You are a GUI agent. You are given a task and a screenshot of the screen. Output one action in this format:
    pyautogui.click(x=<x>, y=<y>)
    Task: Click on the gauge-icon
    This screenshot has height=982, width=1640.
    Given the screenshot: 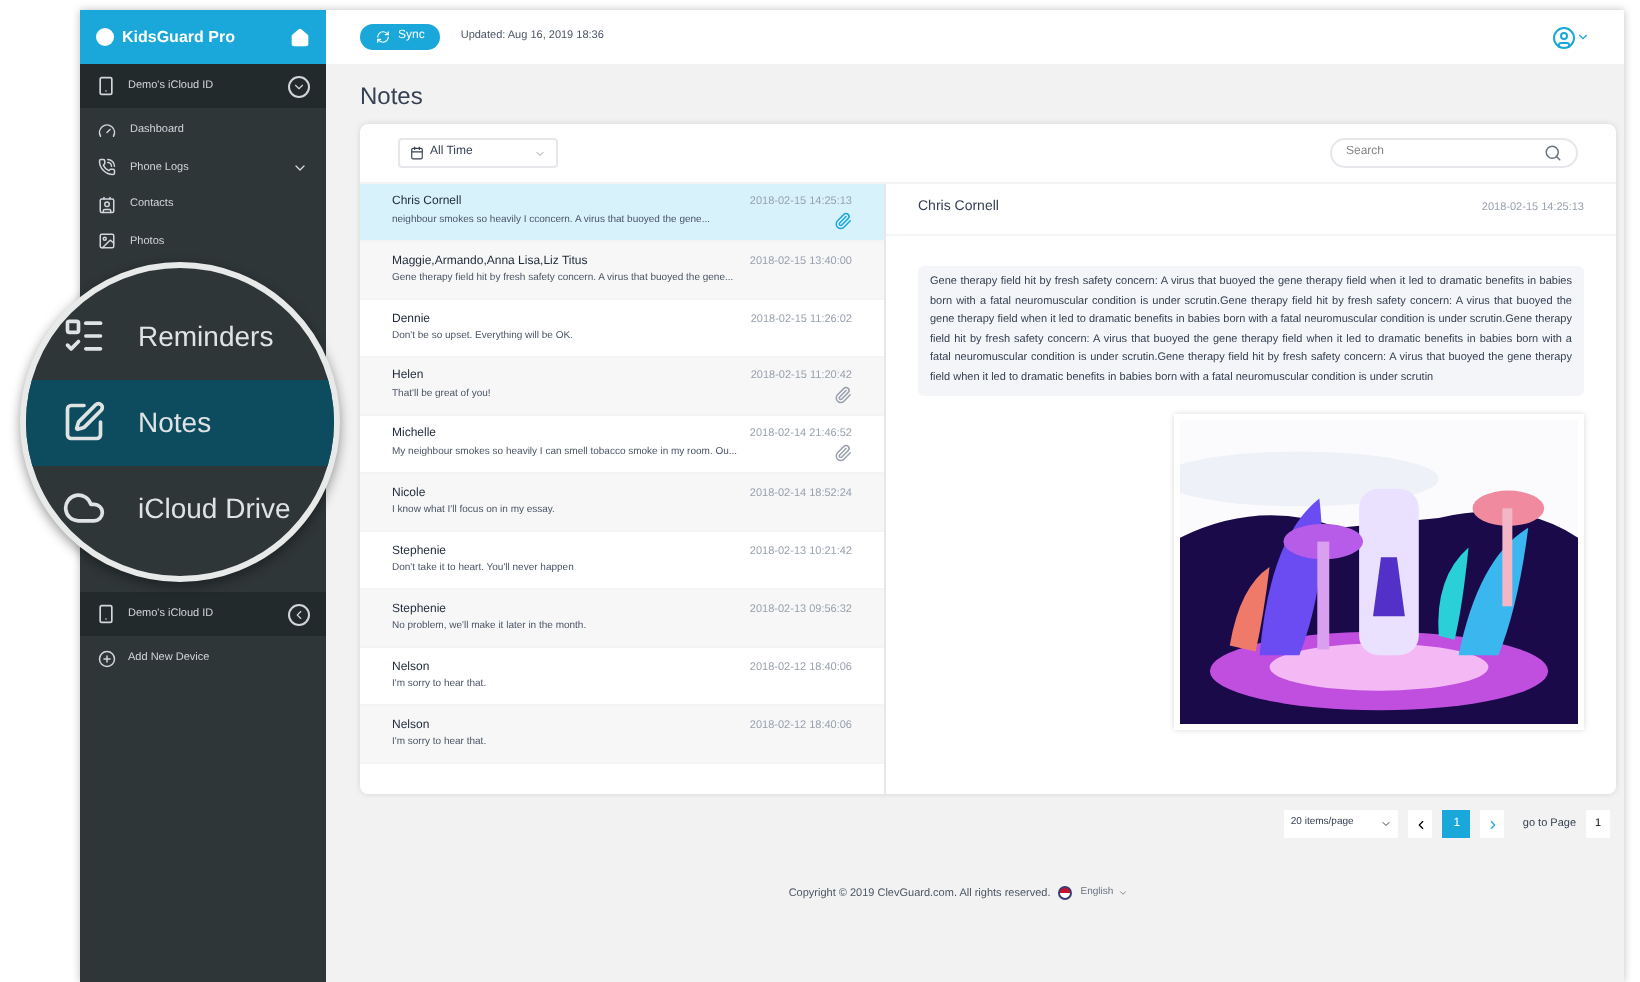 What is the action you would take?
    pyautogui.click(x=107, y=130)
    